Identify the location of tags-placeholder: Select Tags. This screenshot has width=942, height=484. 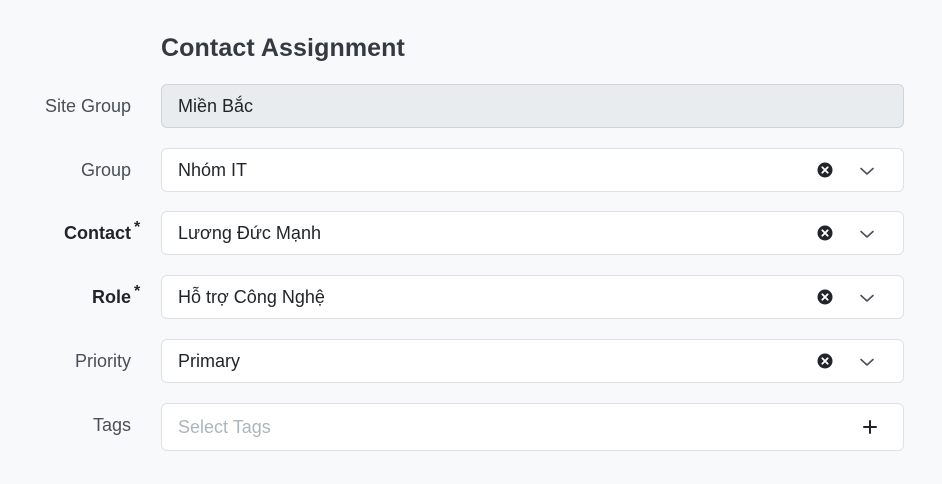
(224, 426).